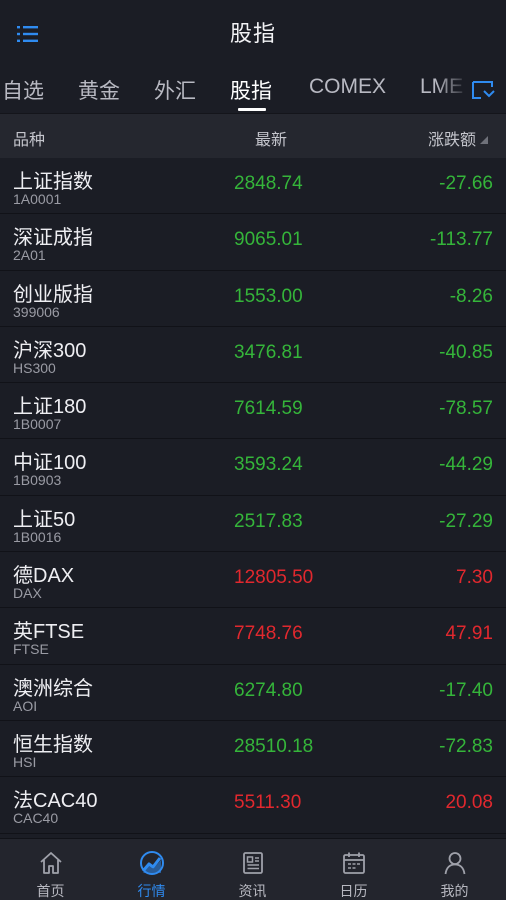  Describe the element at coordinates (466, 746) in the screenshot. I see `index-change: -72.83` at that location.